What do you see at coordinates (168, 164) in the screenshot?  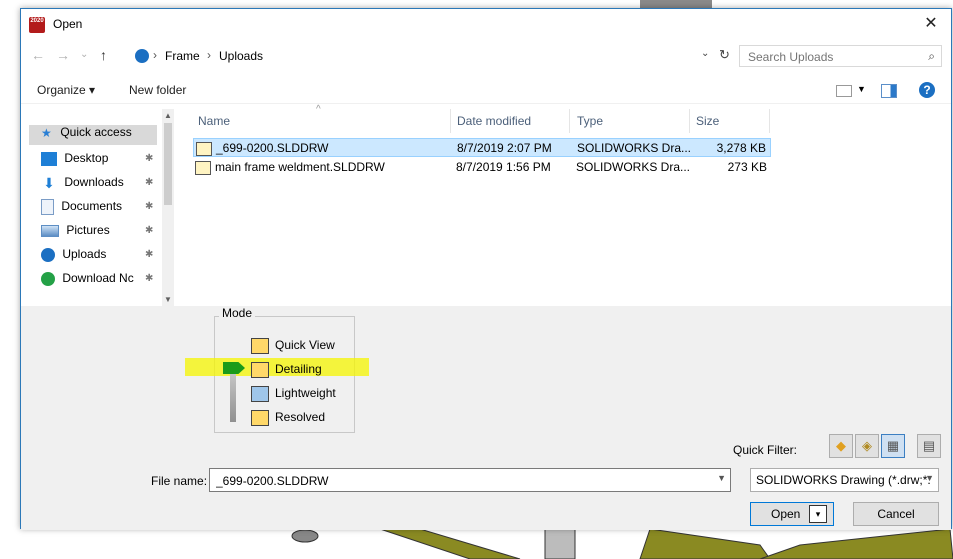 I see `scrollbar-thumb` at bounding box center [168, 164].